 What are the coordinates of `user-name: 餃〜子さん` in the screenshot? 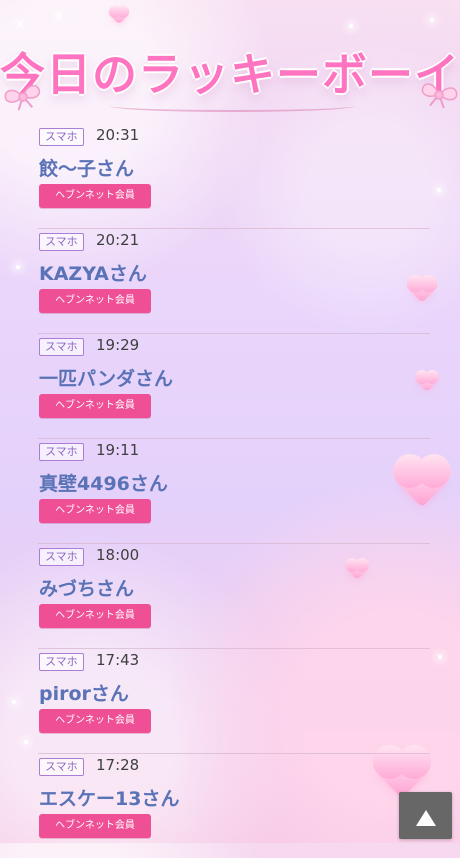 It's located at (87, 169).